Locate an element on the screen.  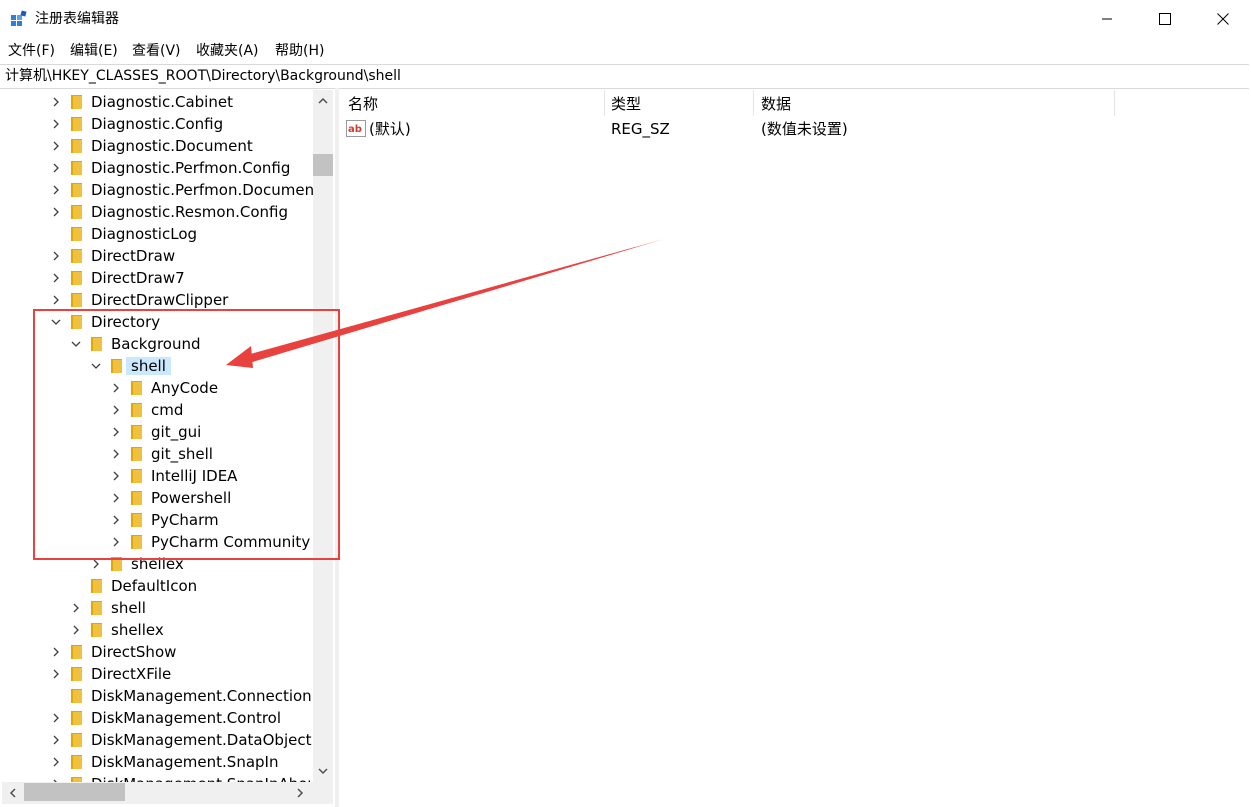
tree-item-label: PyCharm Community E is located at coordinates (238, 542).